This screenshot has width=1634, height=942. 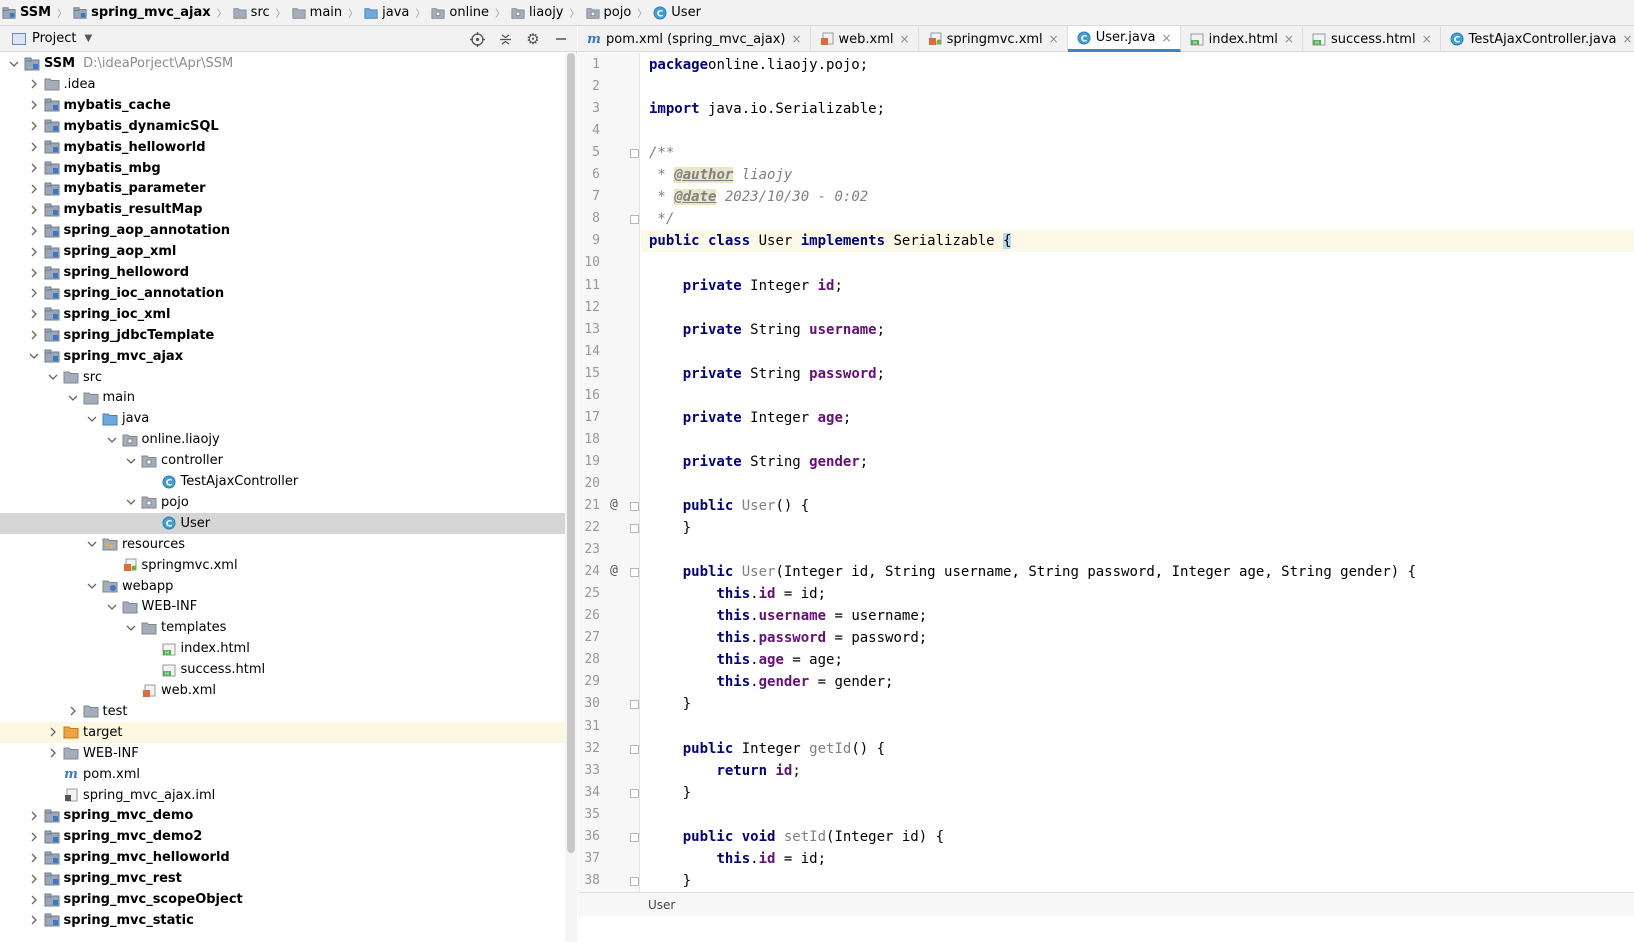 I want to click on code-line: this.password = password;, so click(x=1137, y=638).